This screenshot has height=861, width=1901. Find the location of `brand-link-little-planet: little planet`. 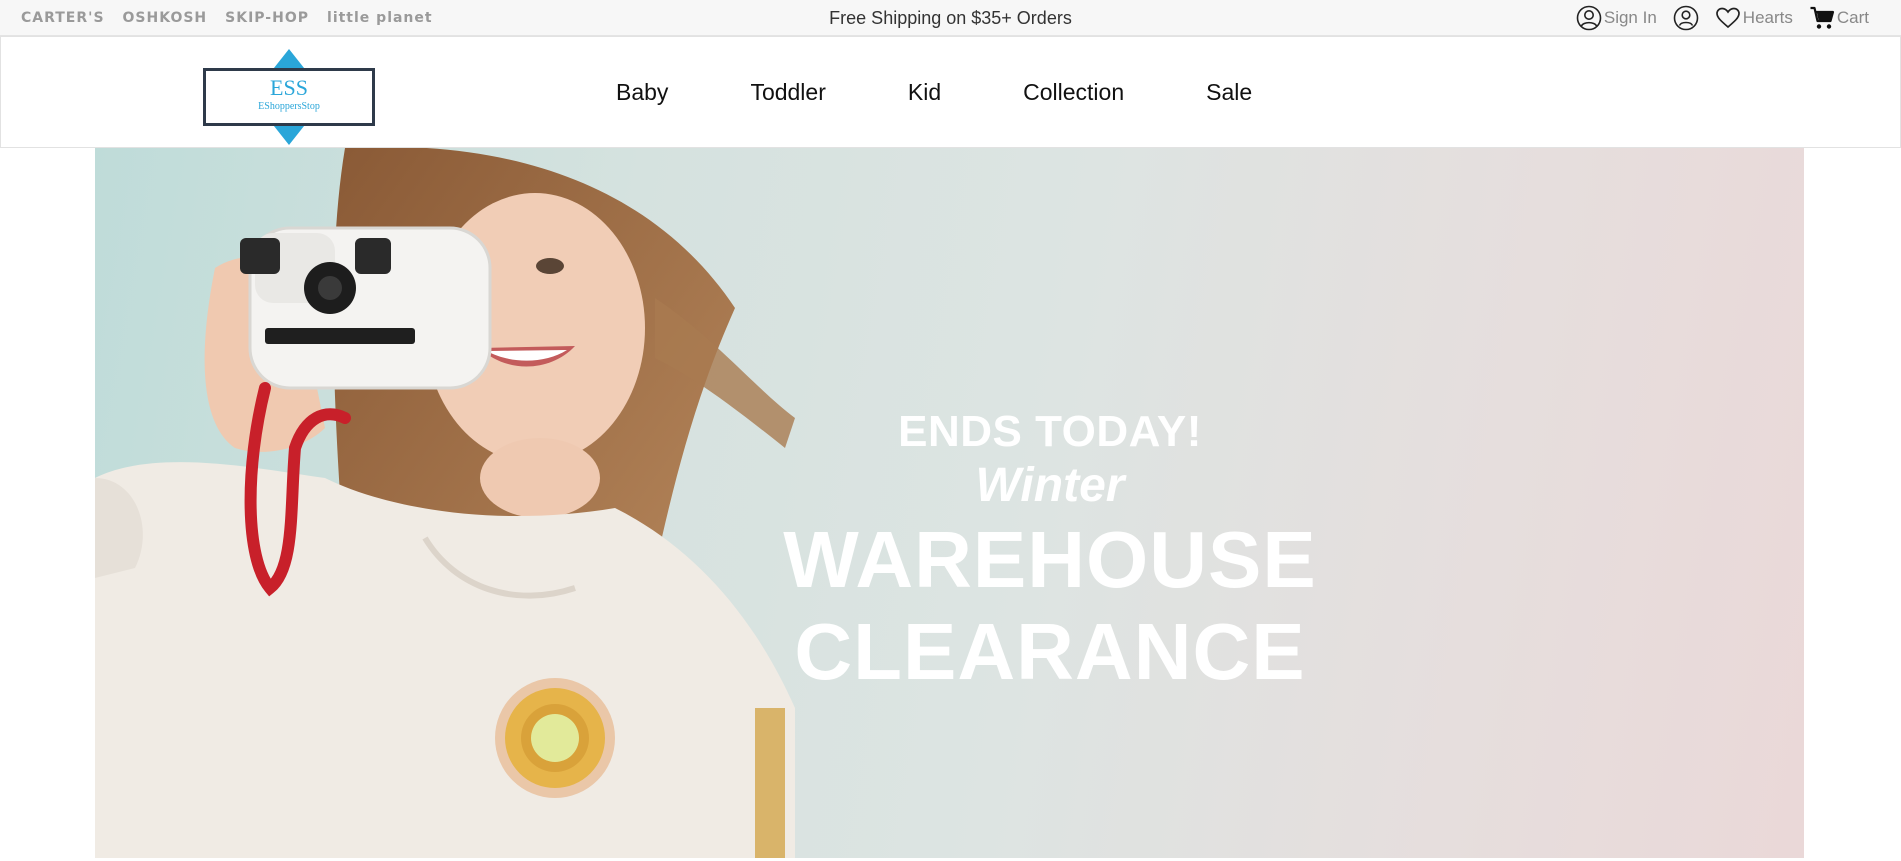

brand-link-little-planet: little planet is located at coordinates (380, 18).